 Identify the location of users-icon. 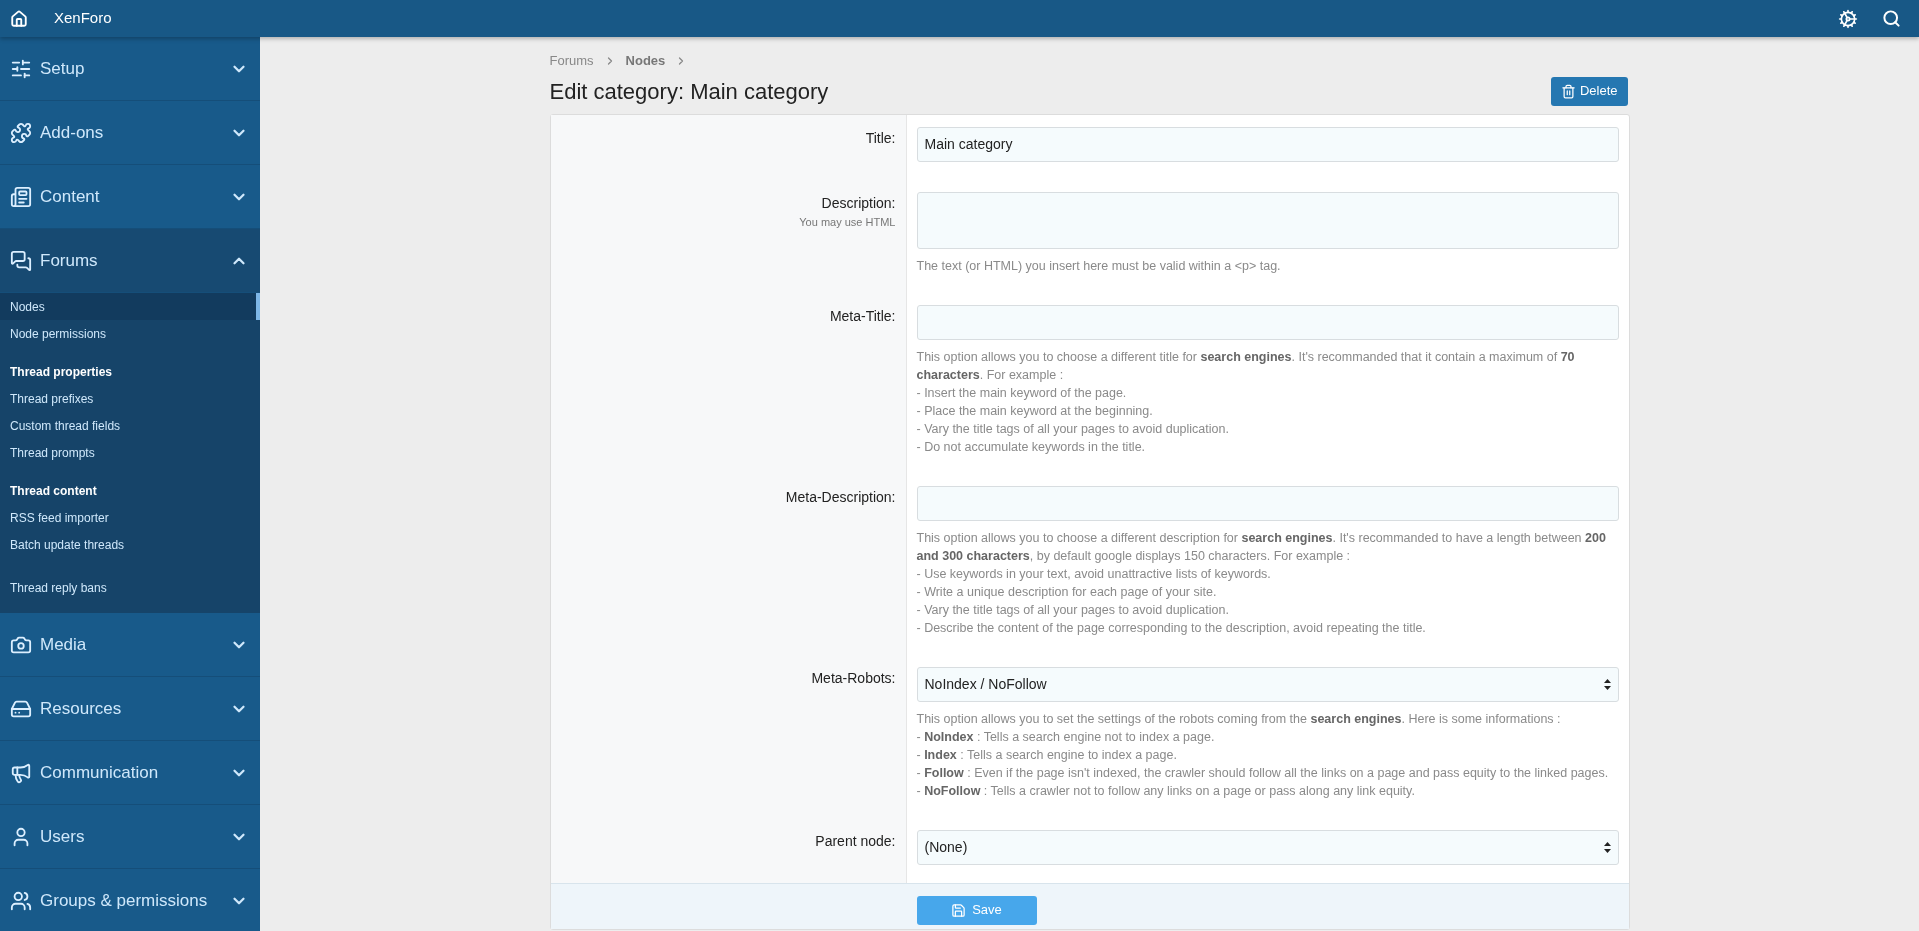
(21, 900).